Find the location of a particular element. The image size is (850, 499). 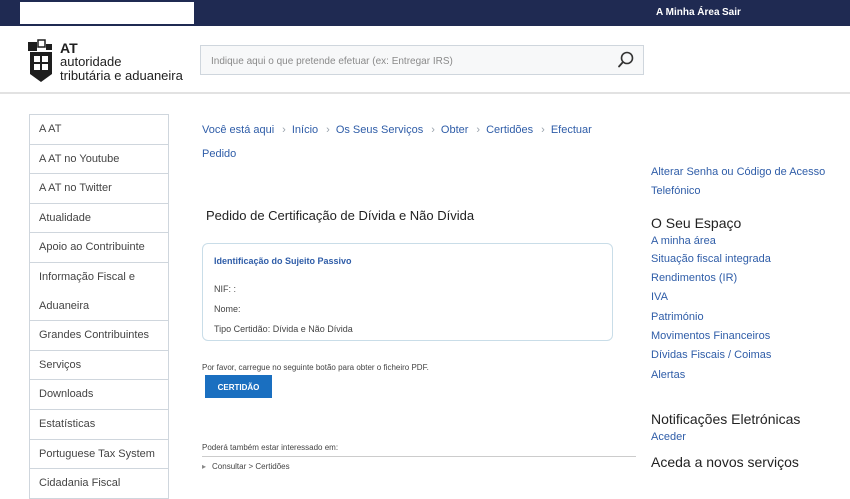

sidebar-item-label: Serviços is located at coordinates (60, 364).